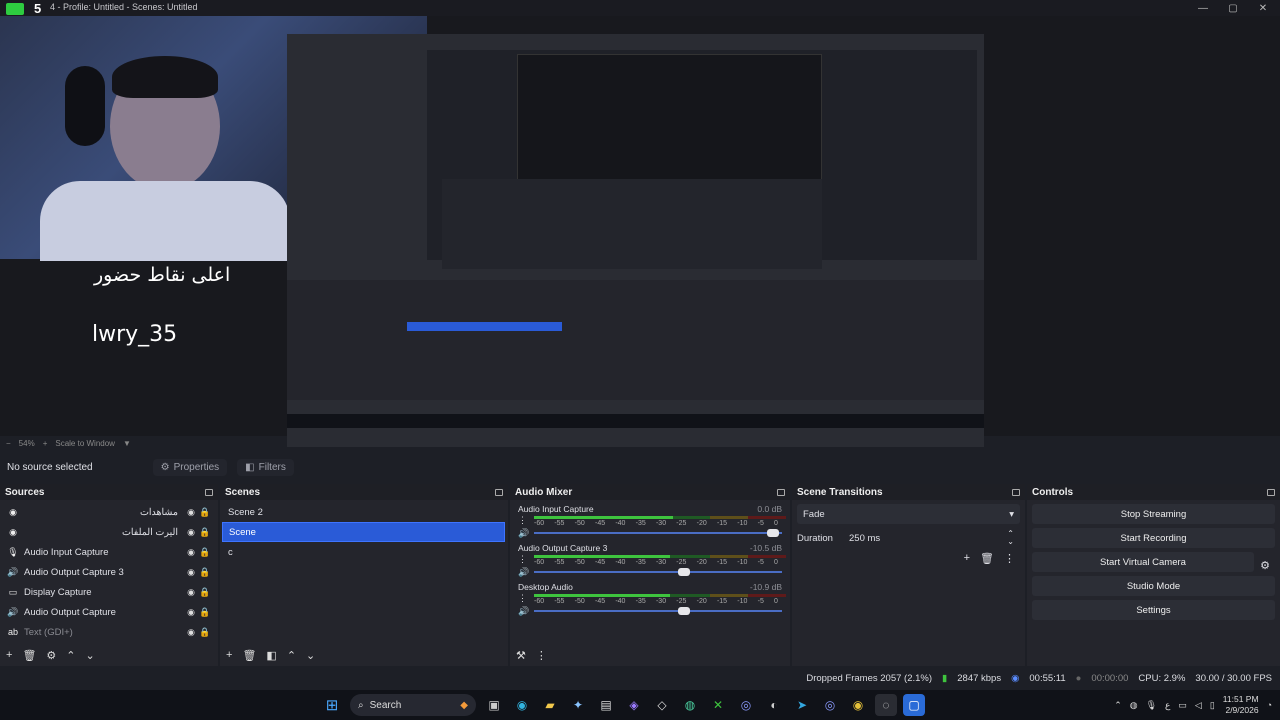 The height and width of the screenshot is (720, 1280). Describe the element at coordinates (1010, 538) in the screenshot. I see `spin-arrows-icon: ⌃ ⌄` at that location.